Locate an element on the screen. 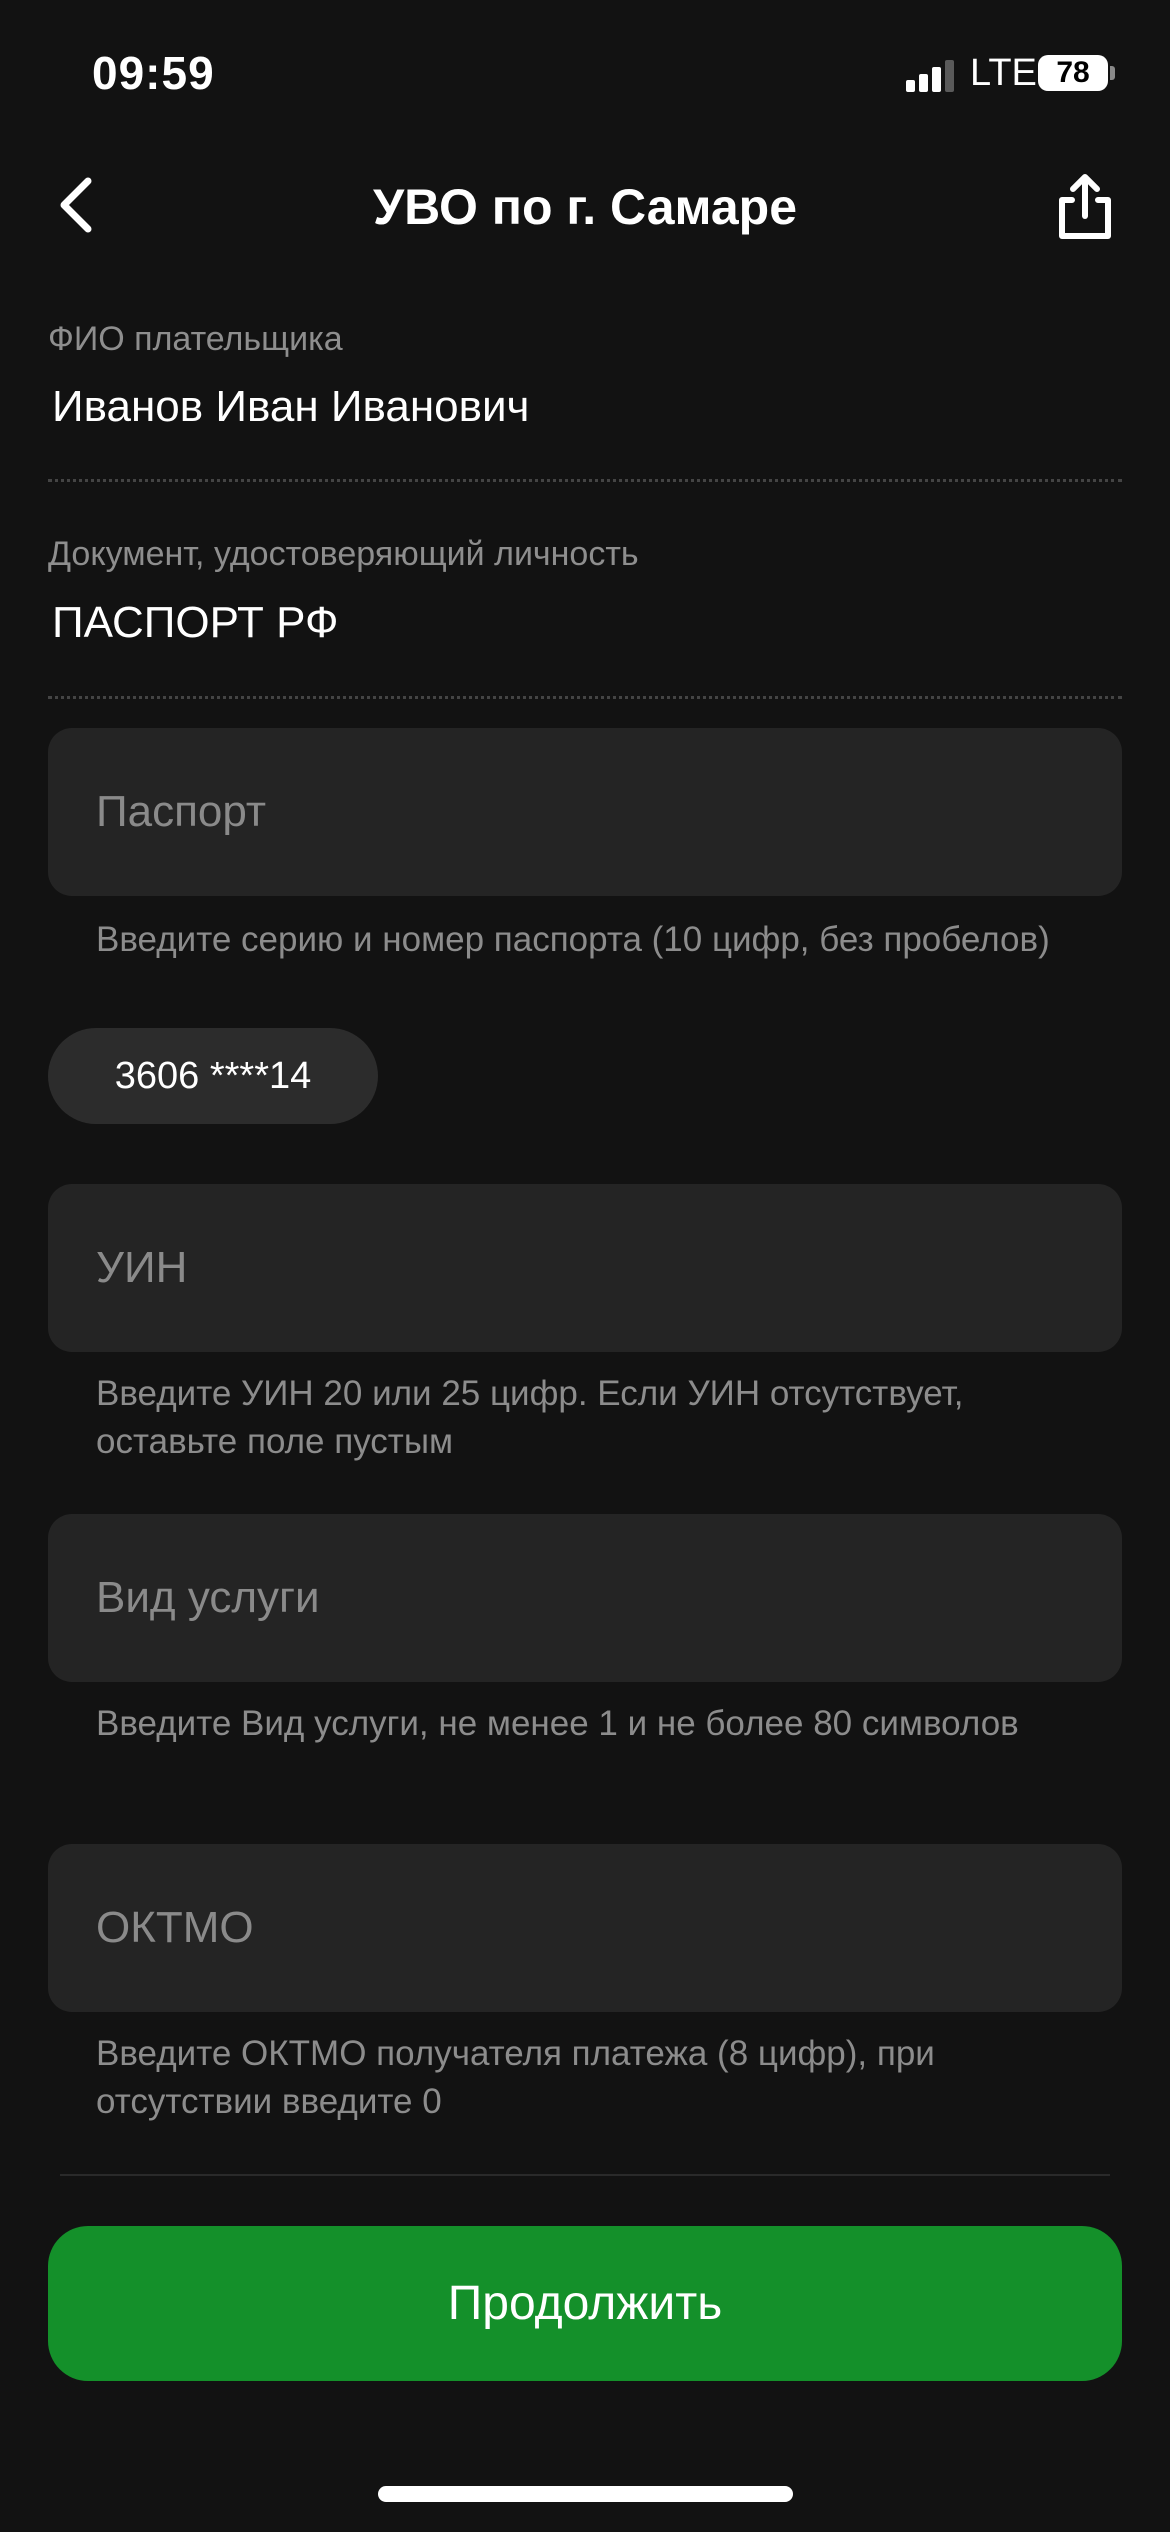 The image size is (1170, 2532). status-bar: 09:59 LTE 78 is located at coordinates (585, 75).